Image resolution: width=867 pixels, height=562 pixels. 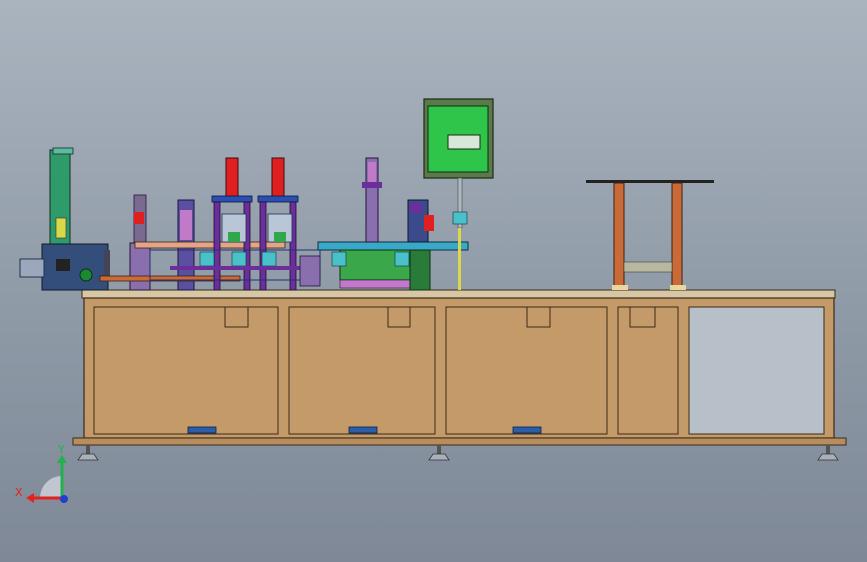 I want to click on cabinet-opening, so click(x=756, y=370).